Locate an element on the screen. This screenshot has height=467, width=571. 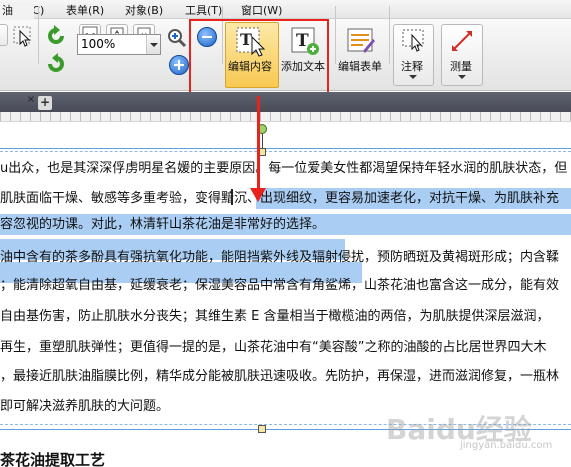
menu-bar: 注释(C) 表单(R) 对象(B) 工具(T) 窗口(W) is located at coordinates (285, 9).